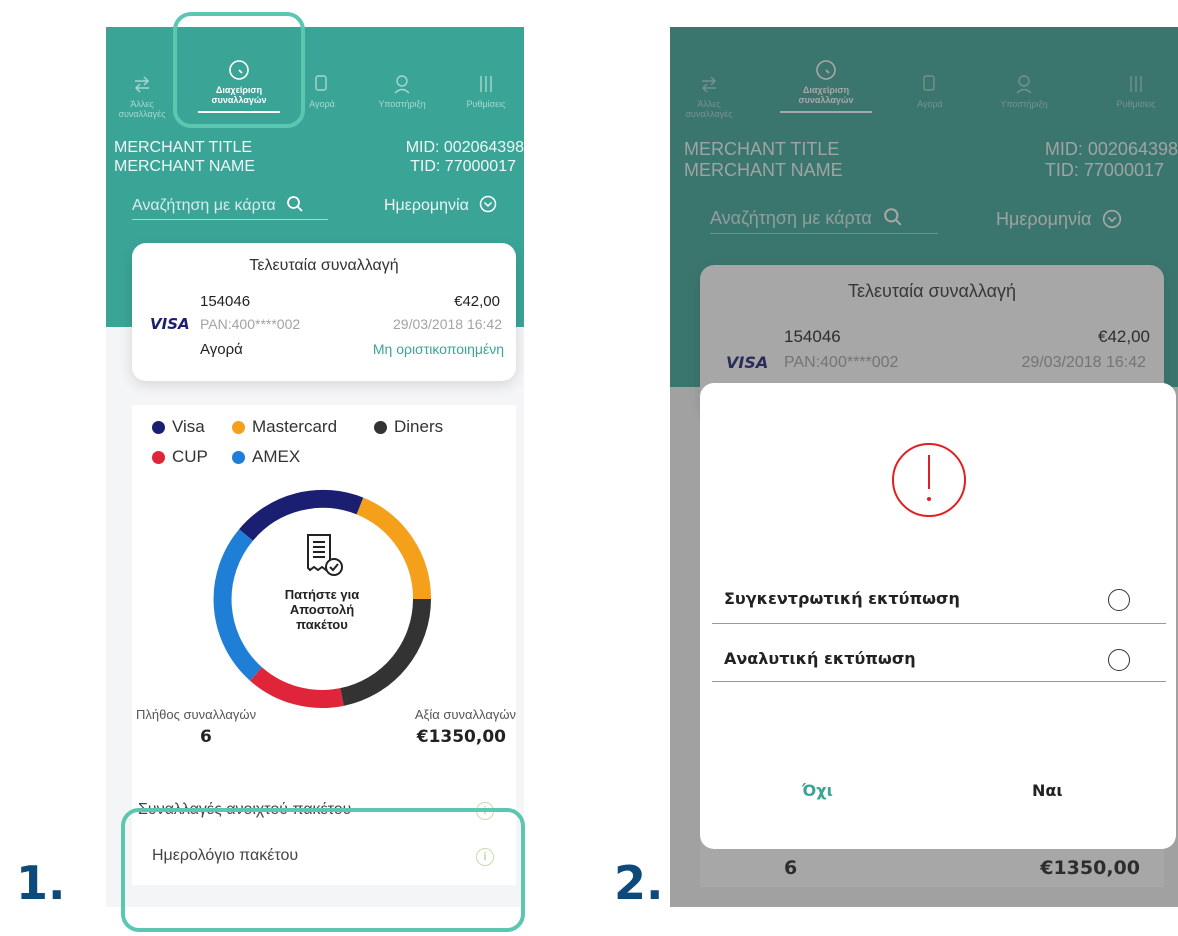 The height and width of the screenshot is (936, 1178). I want to click on nav-item-settings: Ρυθμίσεις, so click(486, 91).